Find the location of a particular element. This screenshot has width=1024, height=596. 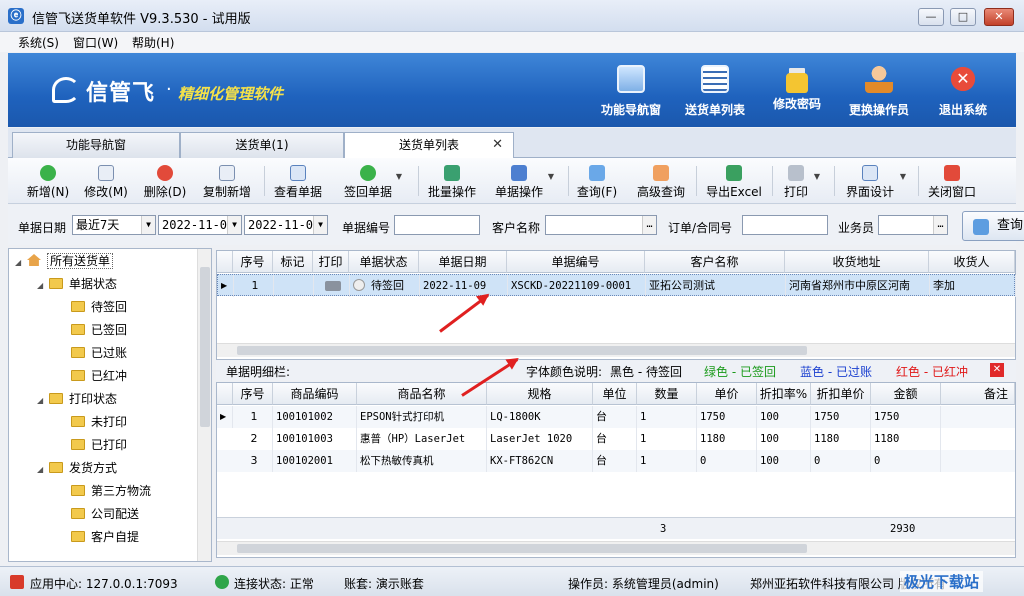

col-header-unit: 单位 is located at coordinates (615, 394).